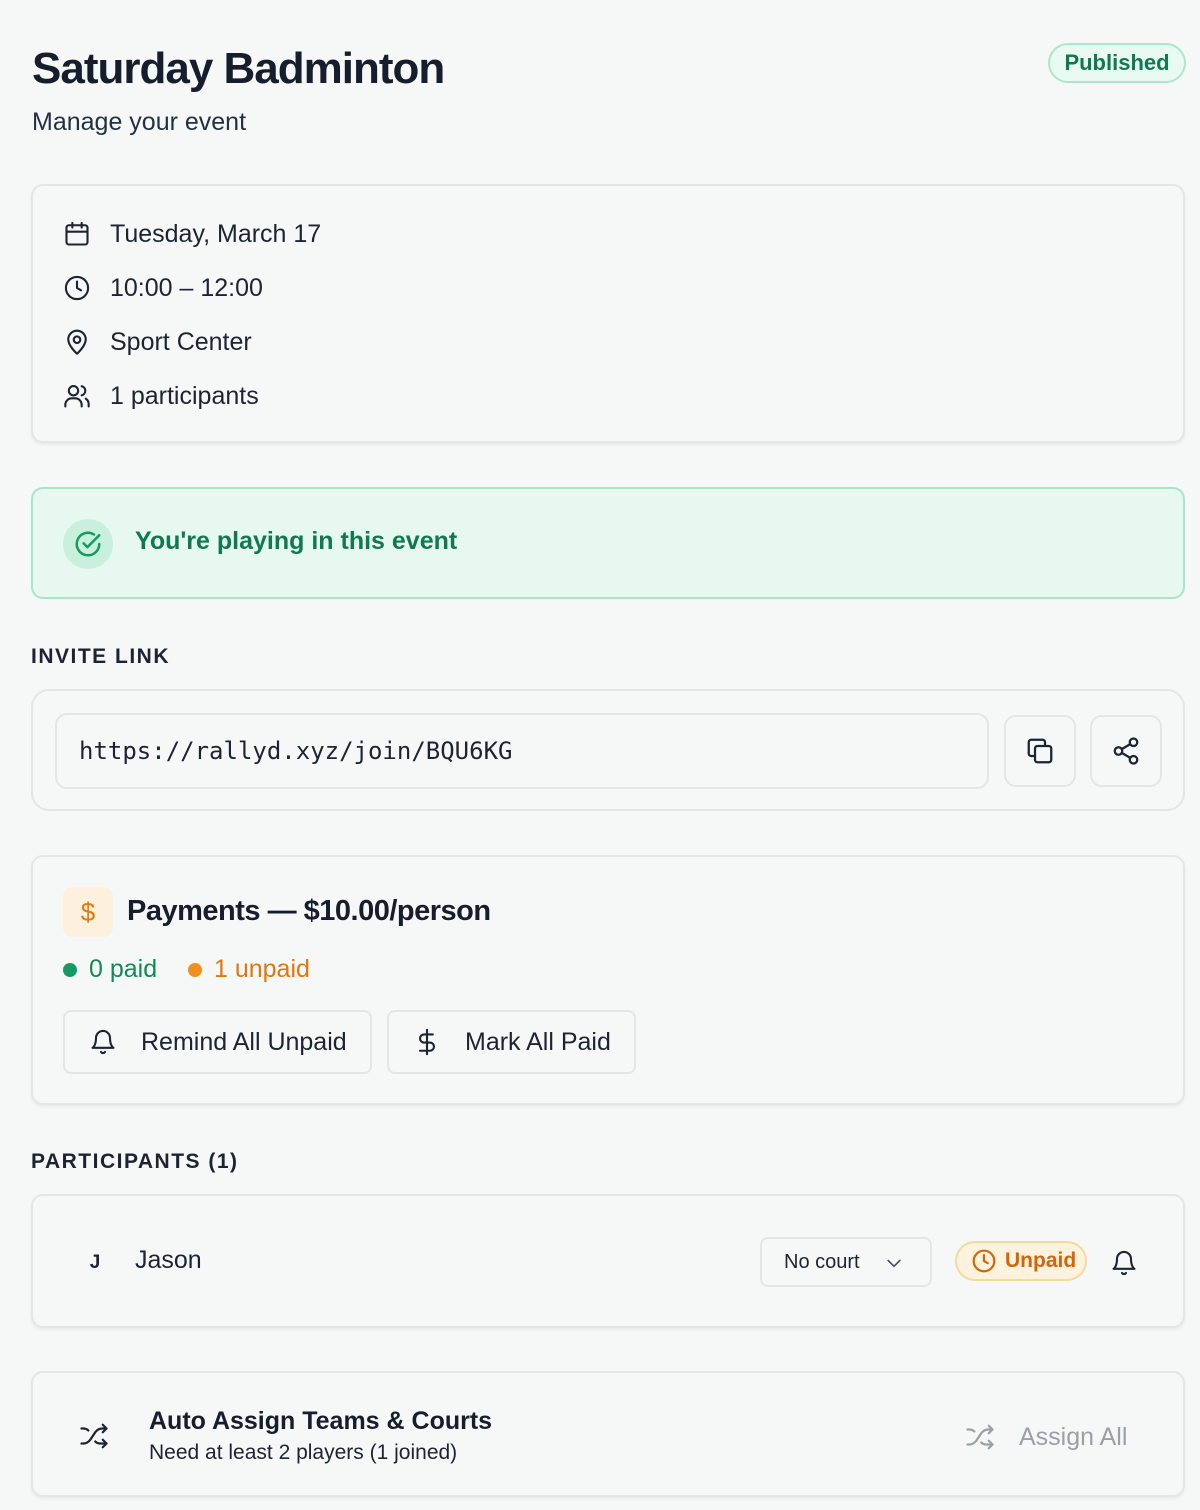 This screenshot has height=1510, width=1200. I want to click on status-badge: Published, so click(1117, 63).